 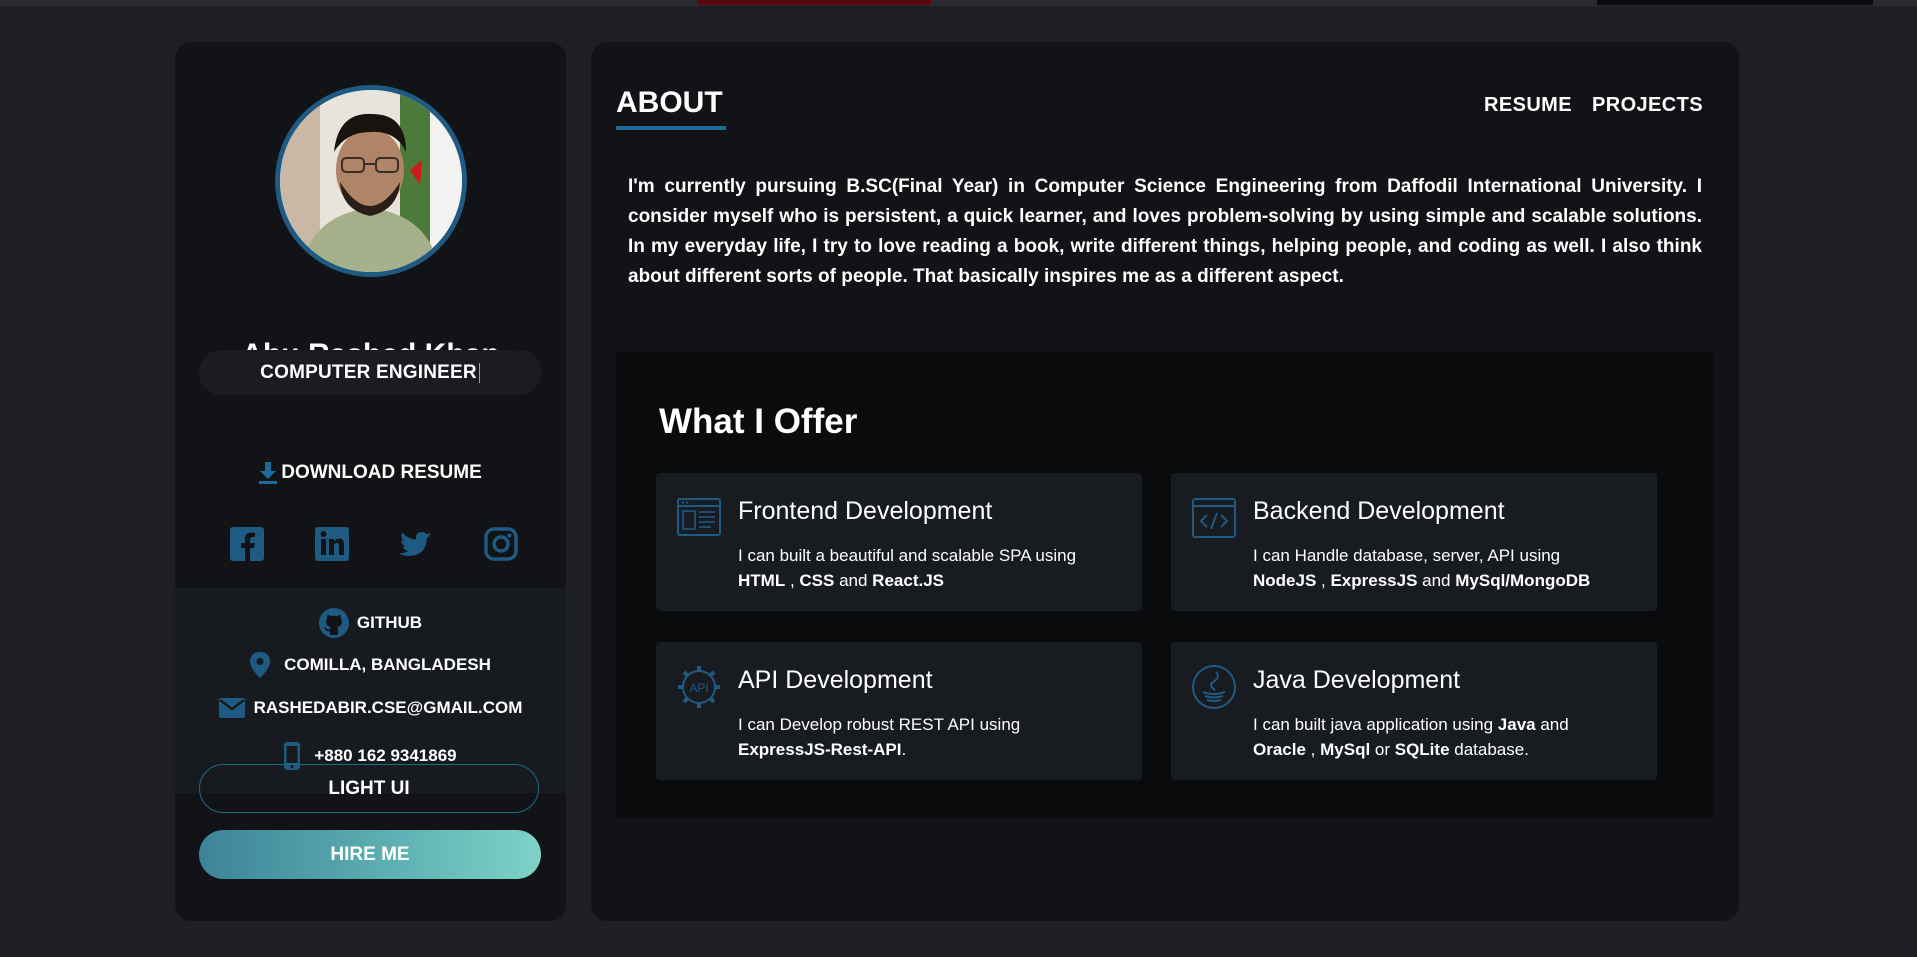 I want to click on tech-name: MySql/MongoDB, so click(x=1523, y=580).